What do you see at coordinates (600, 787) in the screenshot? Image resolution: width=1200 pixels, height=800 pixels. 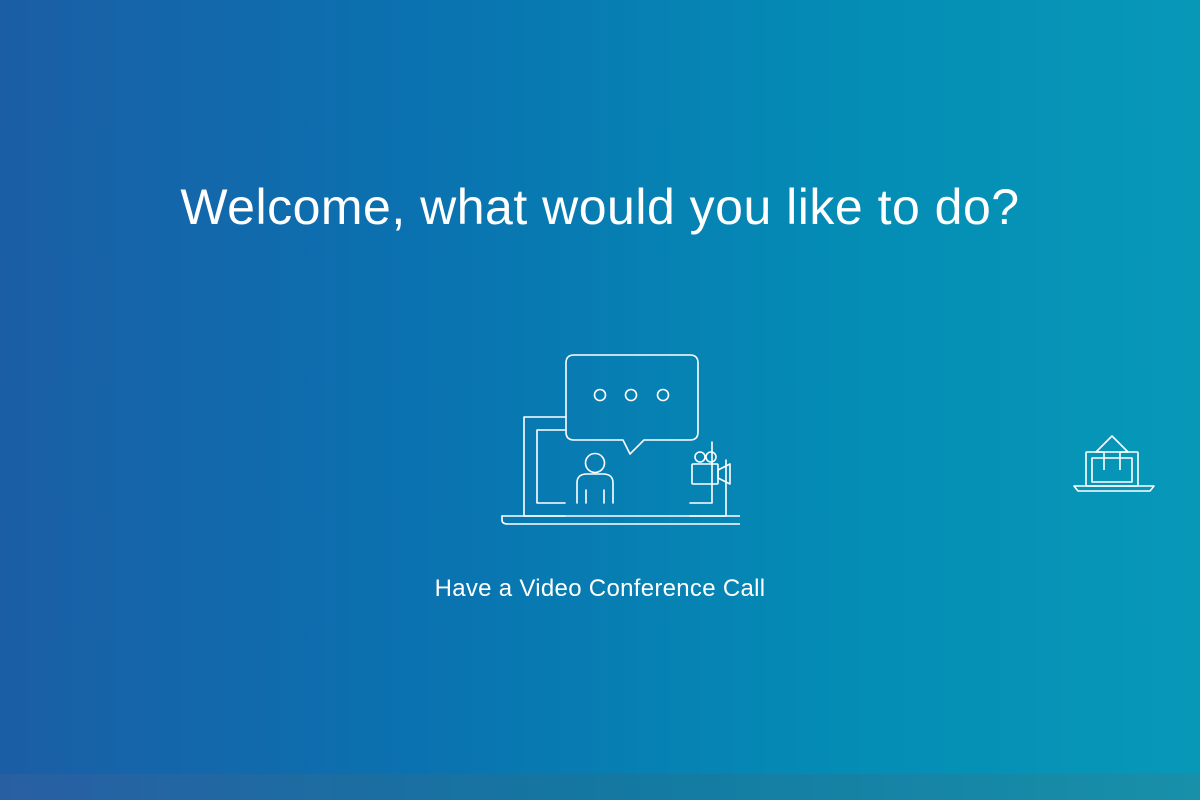 I see `footer-bar` at bounding box center [600, 787].